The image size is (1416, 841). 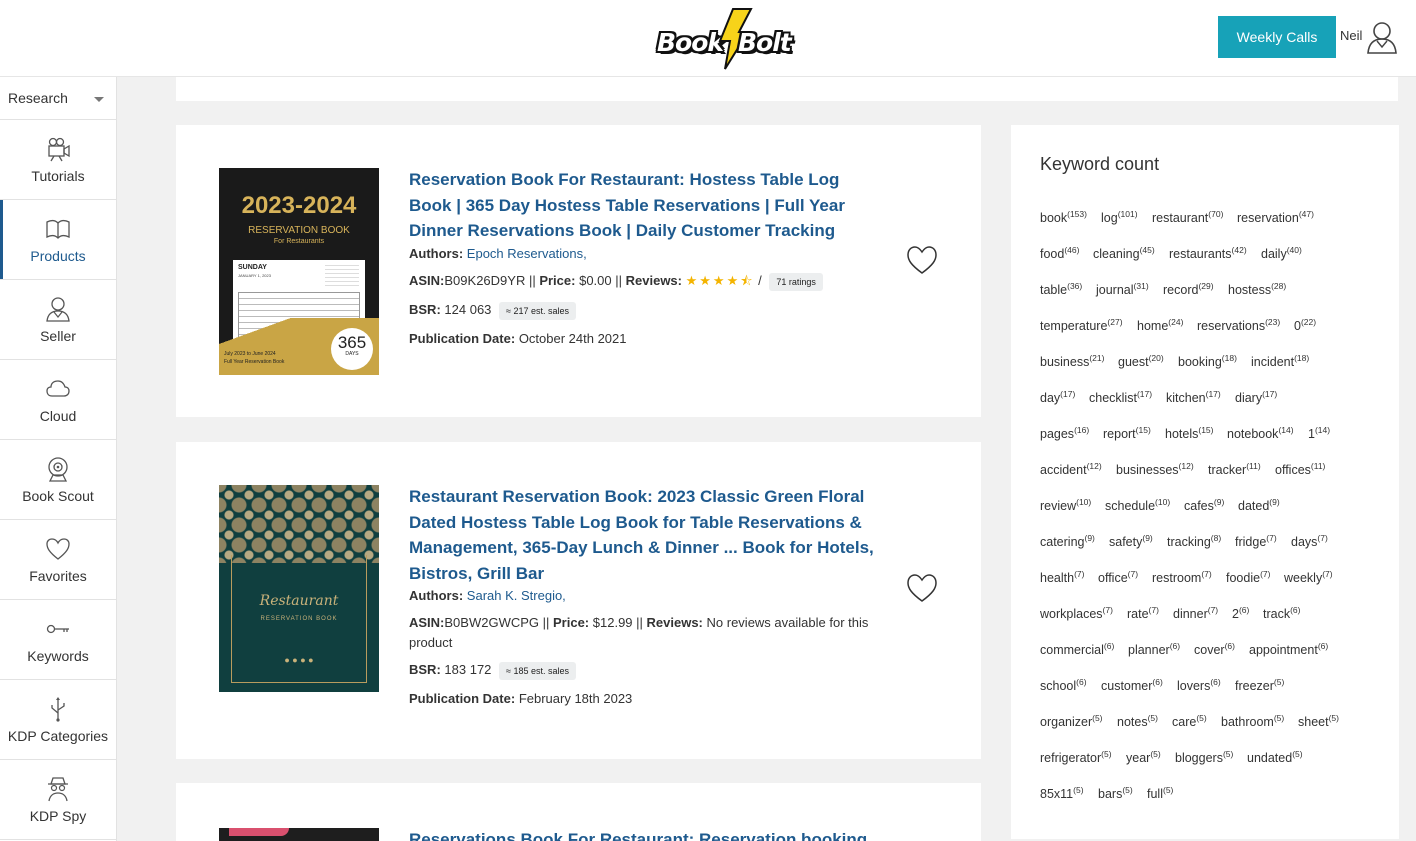 I want to click on keyword-chip: 0(22), so click(x=1305, y=325).